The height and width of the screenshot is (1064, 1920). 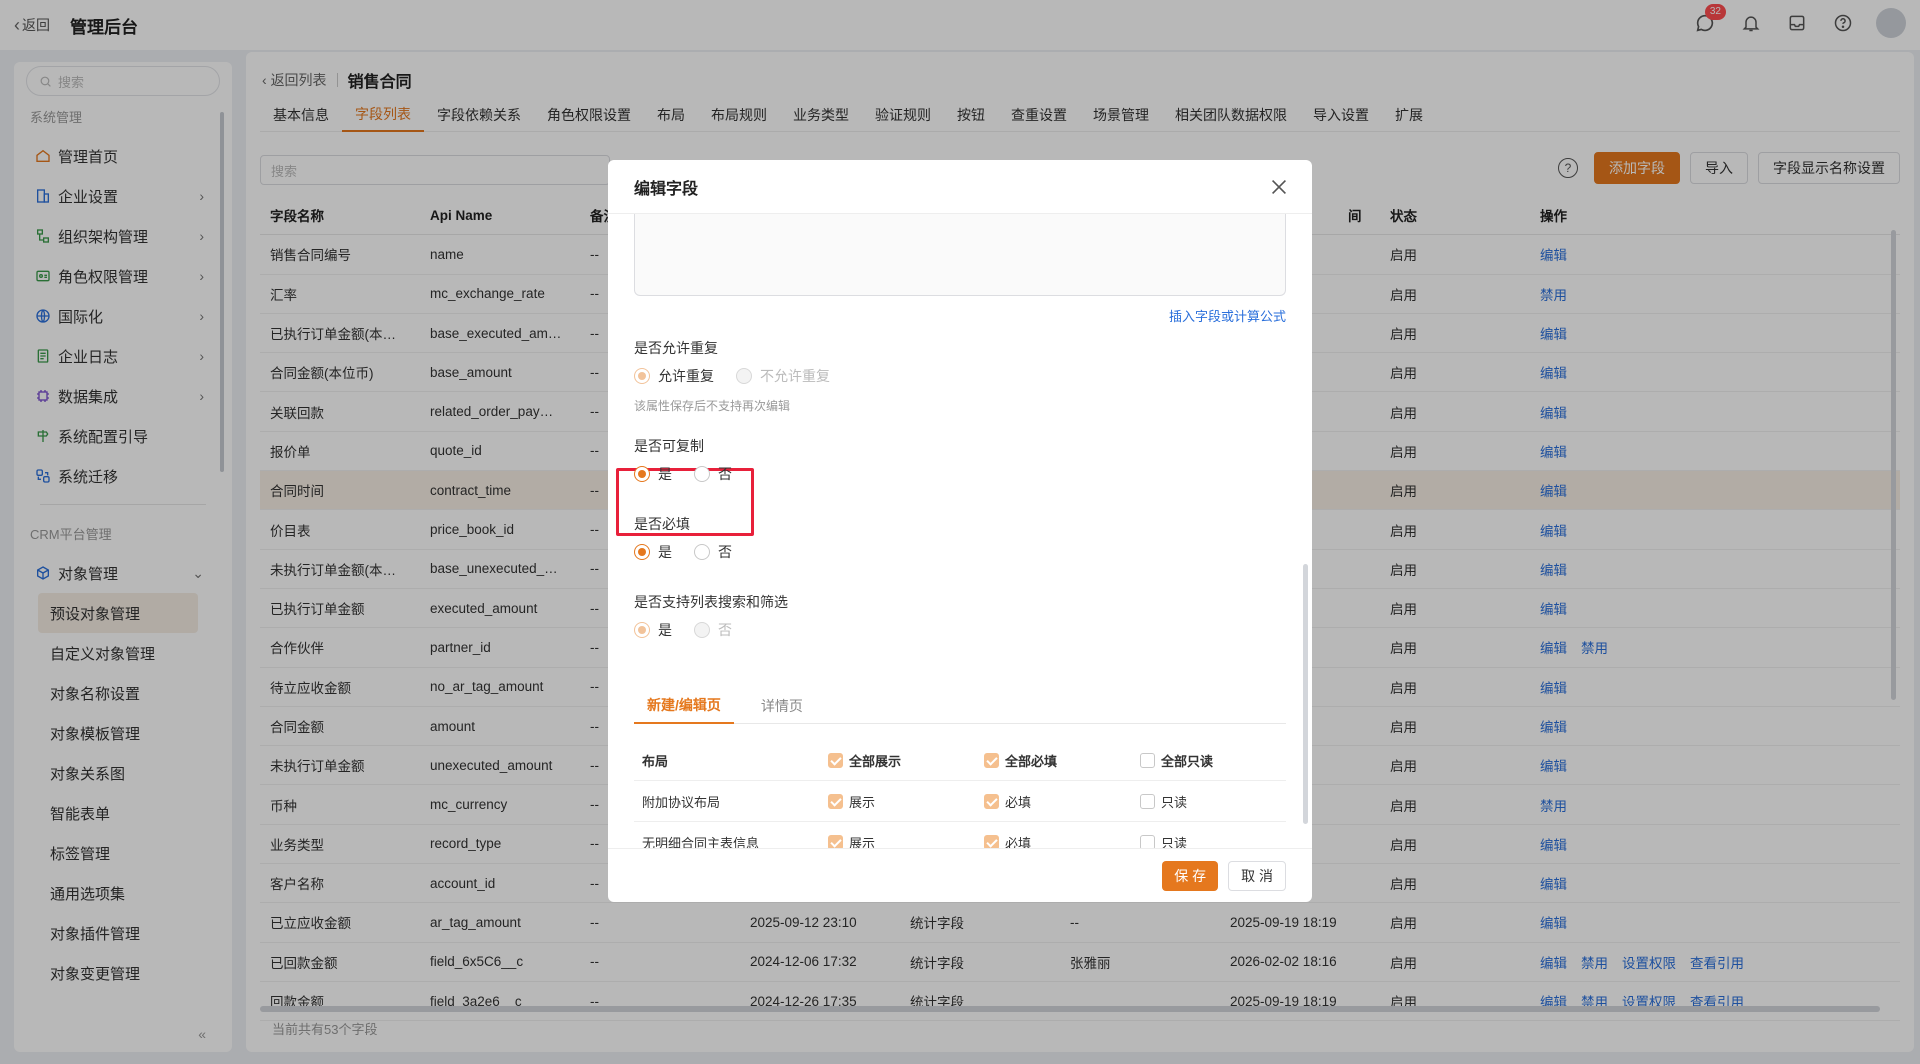 What do you see at coordinates (653, 552) in the screenshot?
I see `required-yes-radio: 是` at bounding box center [653, 552].